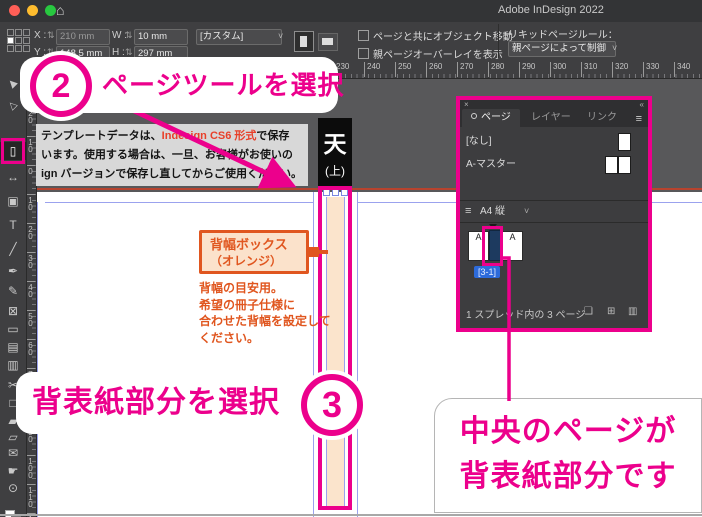  I want to click on spine-annotation-rect, so click(335, 348).